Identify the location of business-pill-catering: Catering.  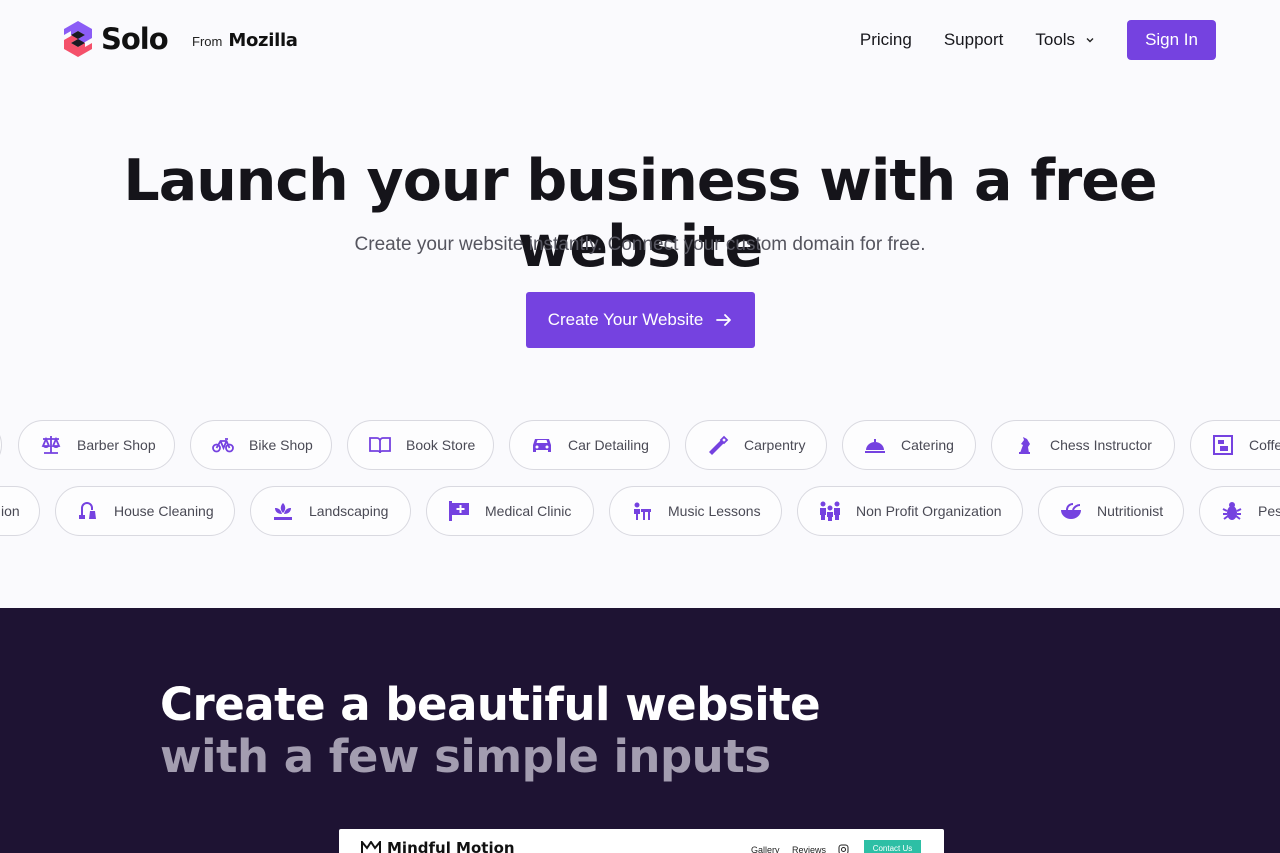
(909, 445).